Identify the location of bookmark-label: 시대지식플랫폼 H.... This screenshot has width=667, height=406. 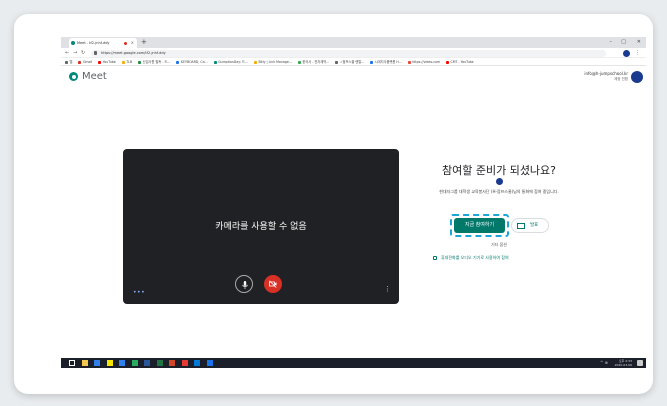
(388, 62).